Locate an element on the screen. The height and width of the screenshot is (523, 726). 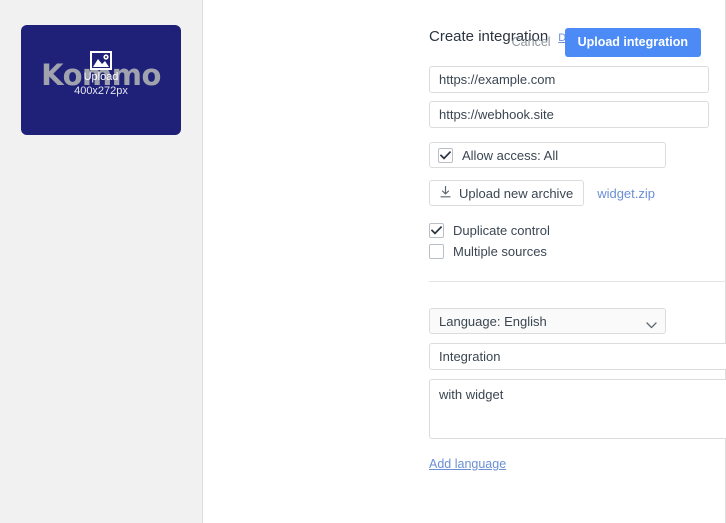
language-select is located at coordinates (547, 321).